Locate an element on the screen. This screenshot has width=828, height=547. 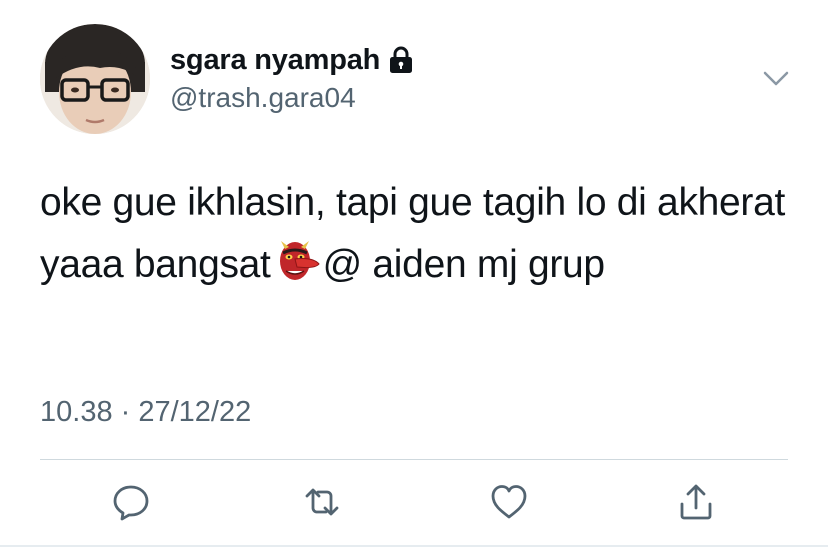
chevron-down-icon is located at coordinates (776, 78).